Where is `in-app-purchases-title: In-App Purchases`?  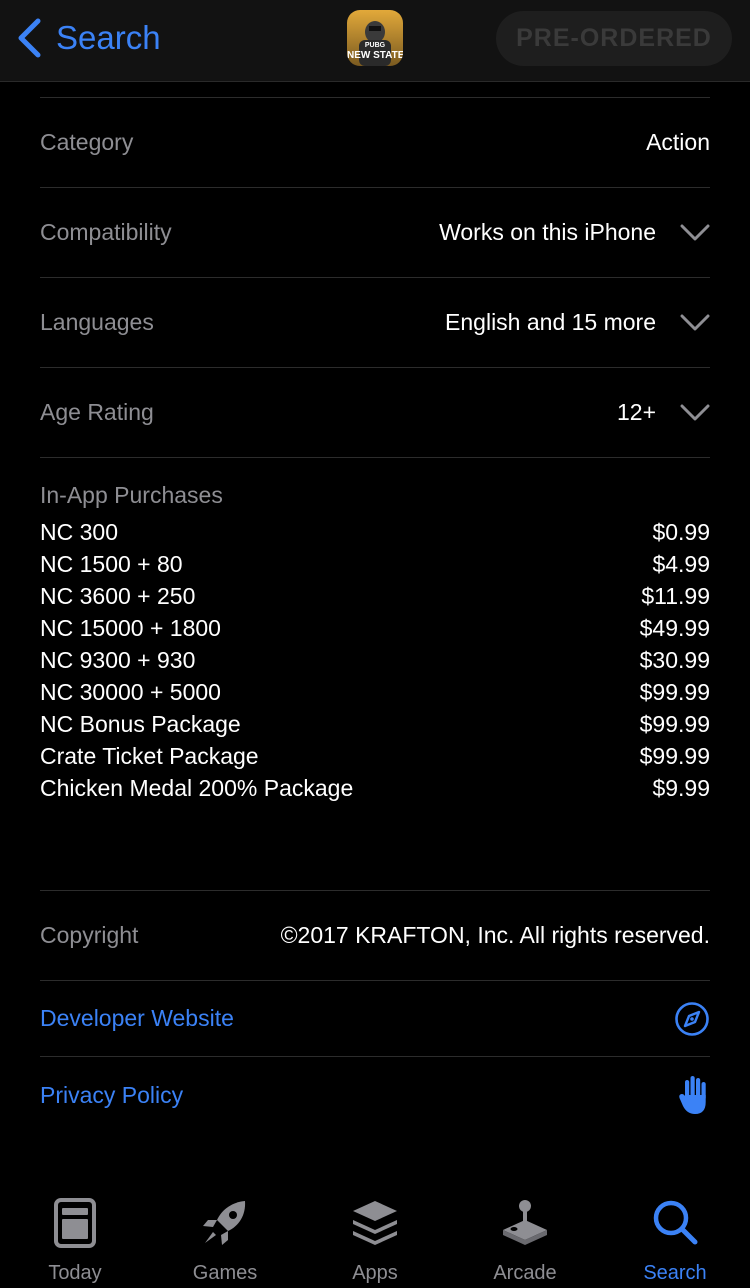 in-app-purchases-title: In-App Purchases is located at coordinates (131, 495).